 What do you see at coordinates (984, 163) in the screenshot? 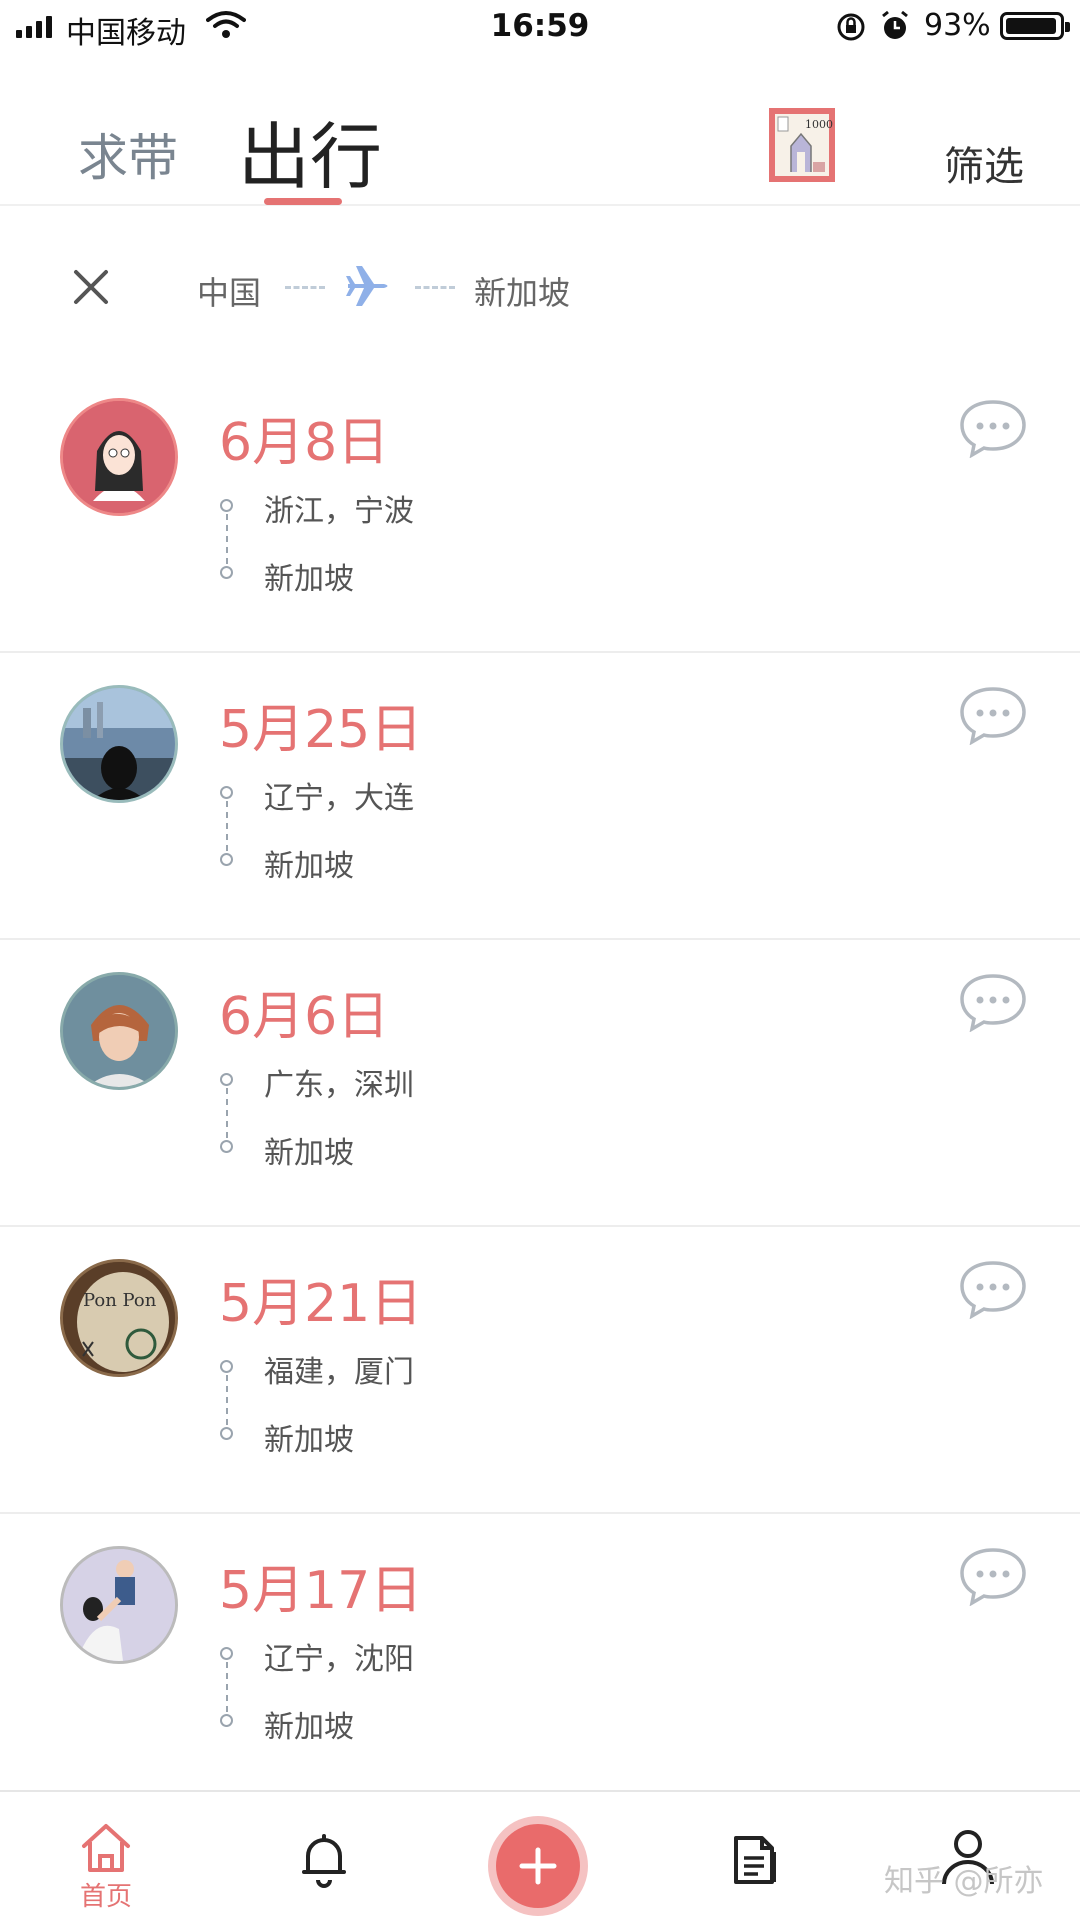
I see `filter-button: 筛选` at bounding box center [984, 163].